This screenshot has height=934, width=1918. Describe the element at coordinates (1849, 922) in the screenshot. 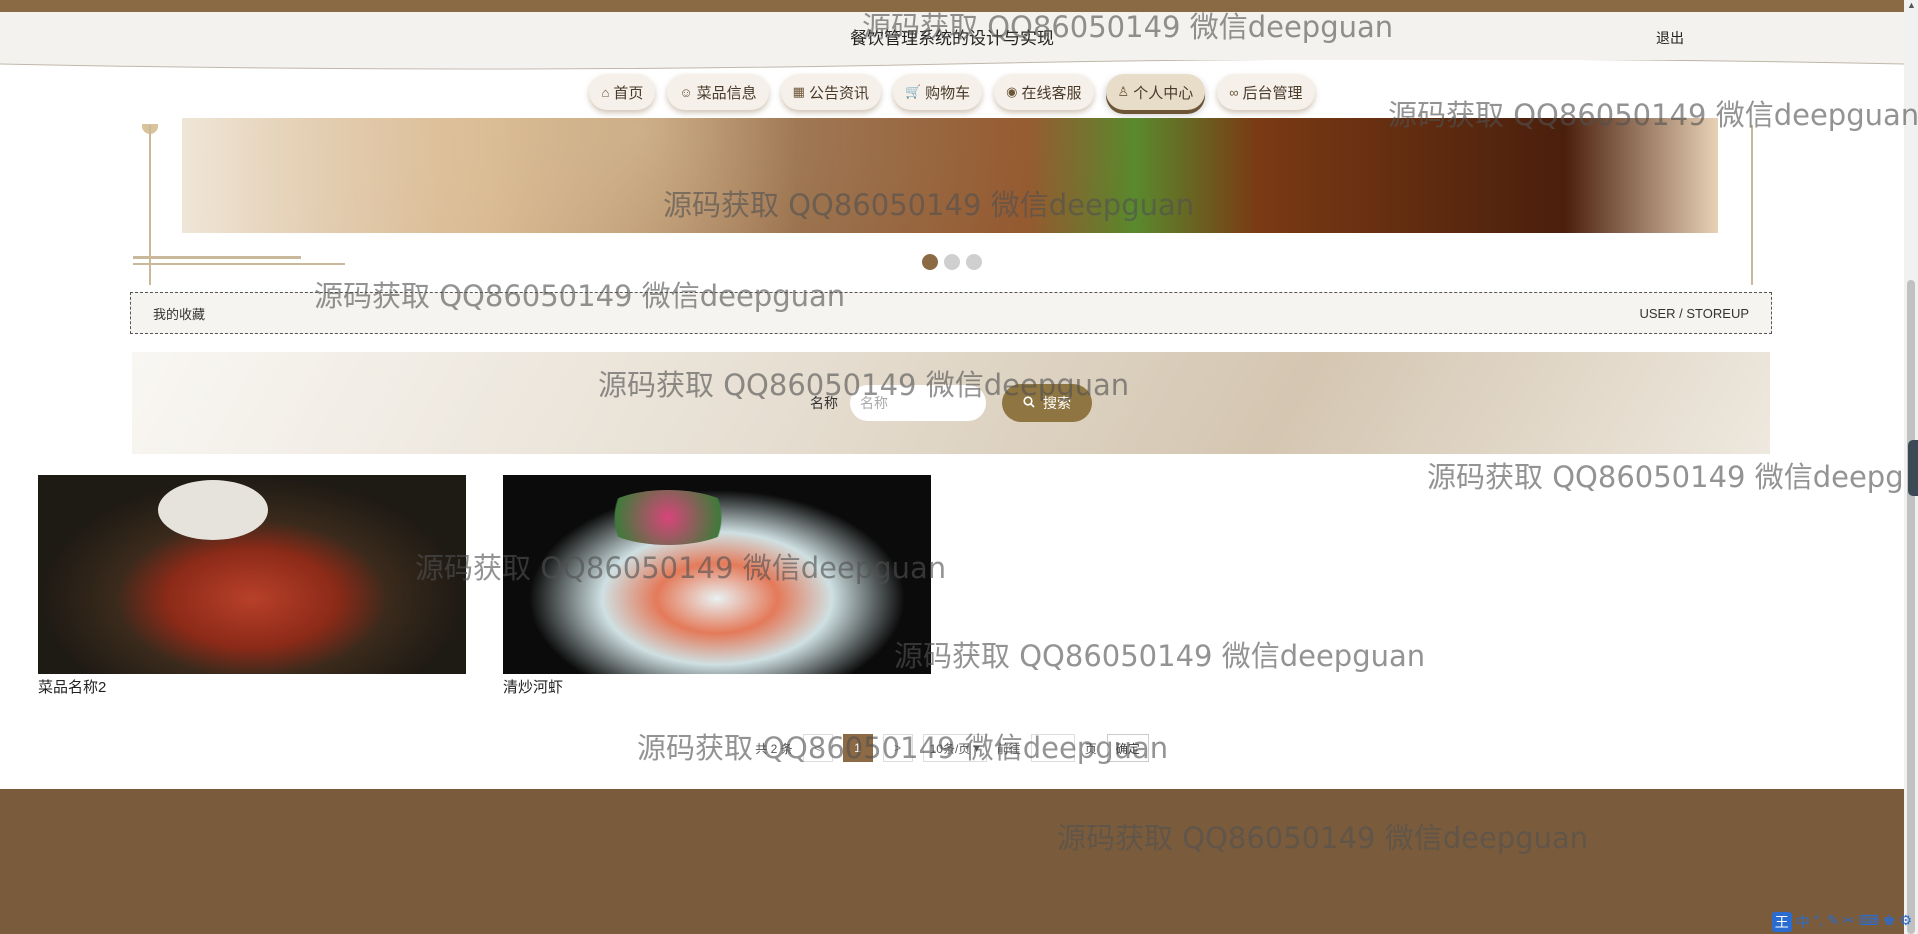

I see `scissors-icon: ✂` at that location.